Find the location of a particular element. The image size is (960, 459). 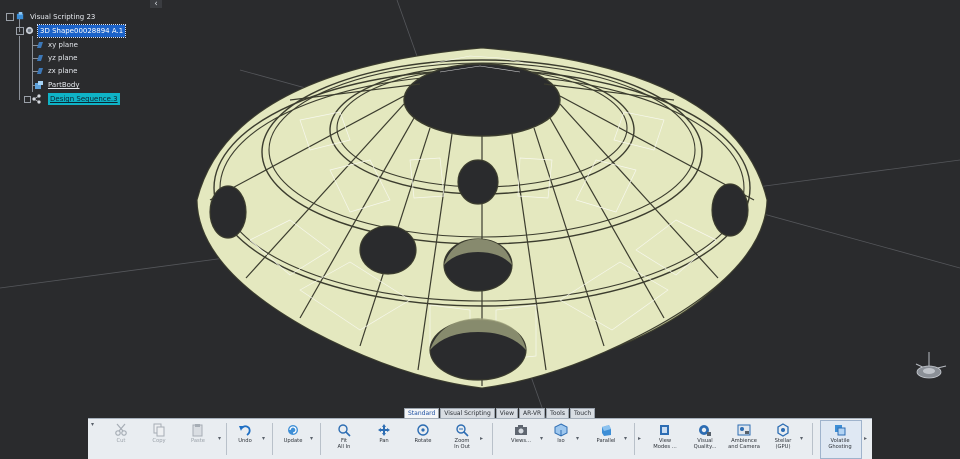

3d-shape-icon is located at coordinates (29, 30).